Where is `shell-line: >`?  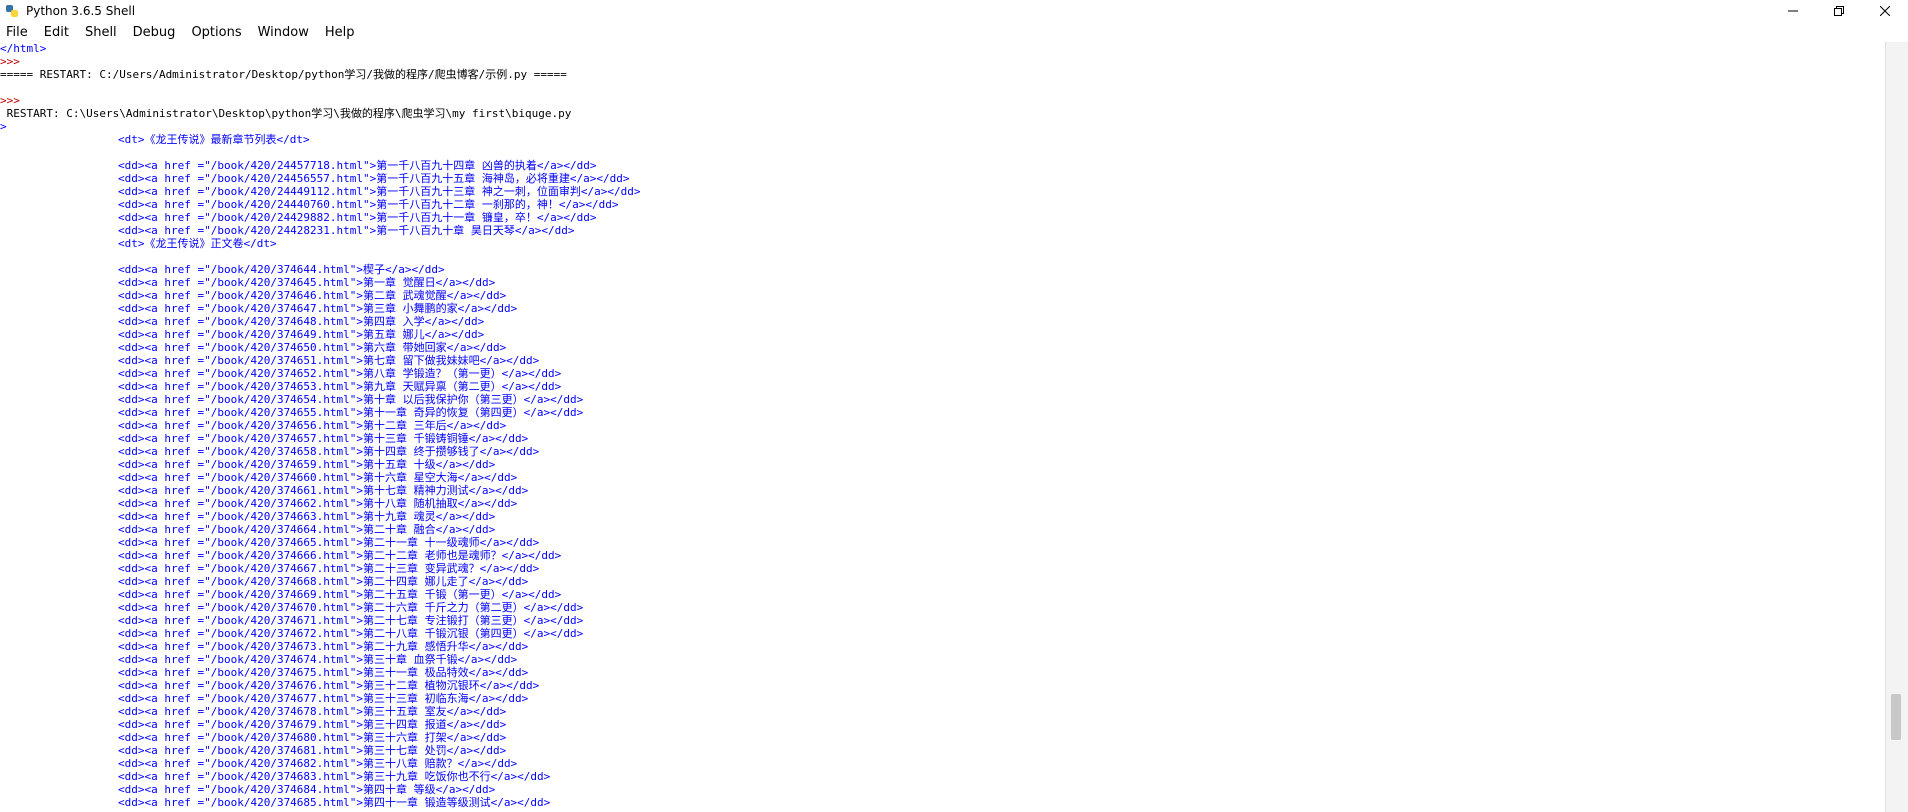
shell-line: > is located at coordinates (3, 126).